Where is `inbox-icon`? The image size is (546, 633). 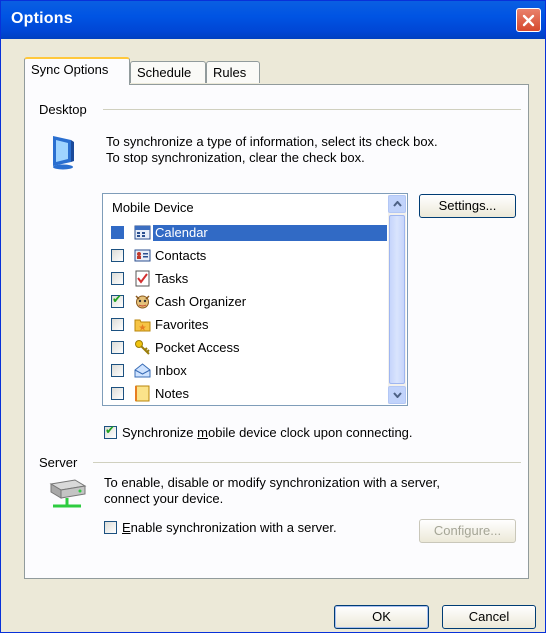
inbox-icon is located at coordinates (142, 370).